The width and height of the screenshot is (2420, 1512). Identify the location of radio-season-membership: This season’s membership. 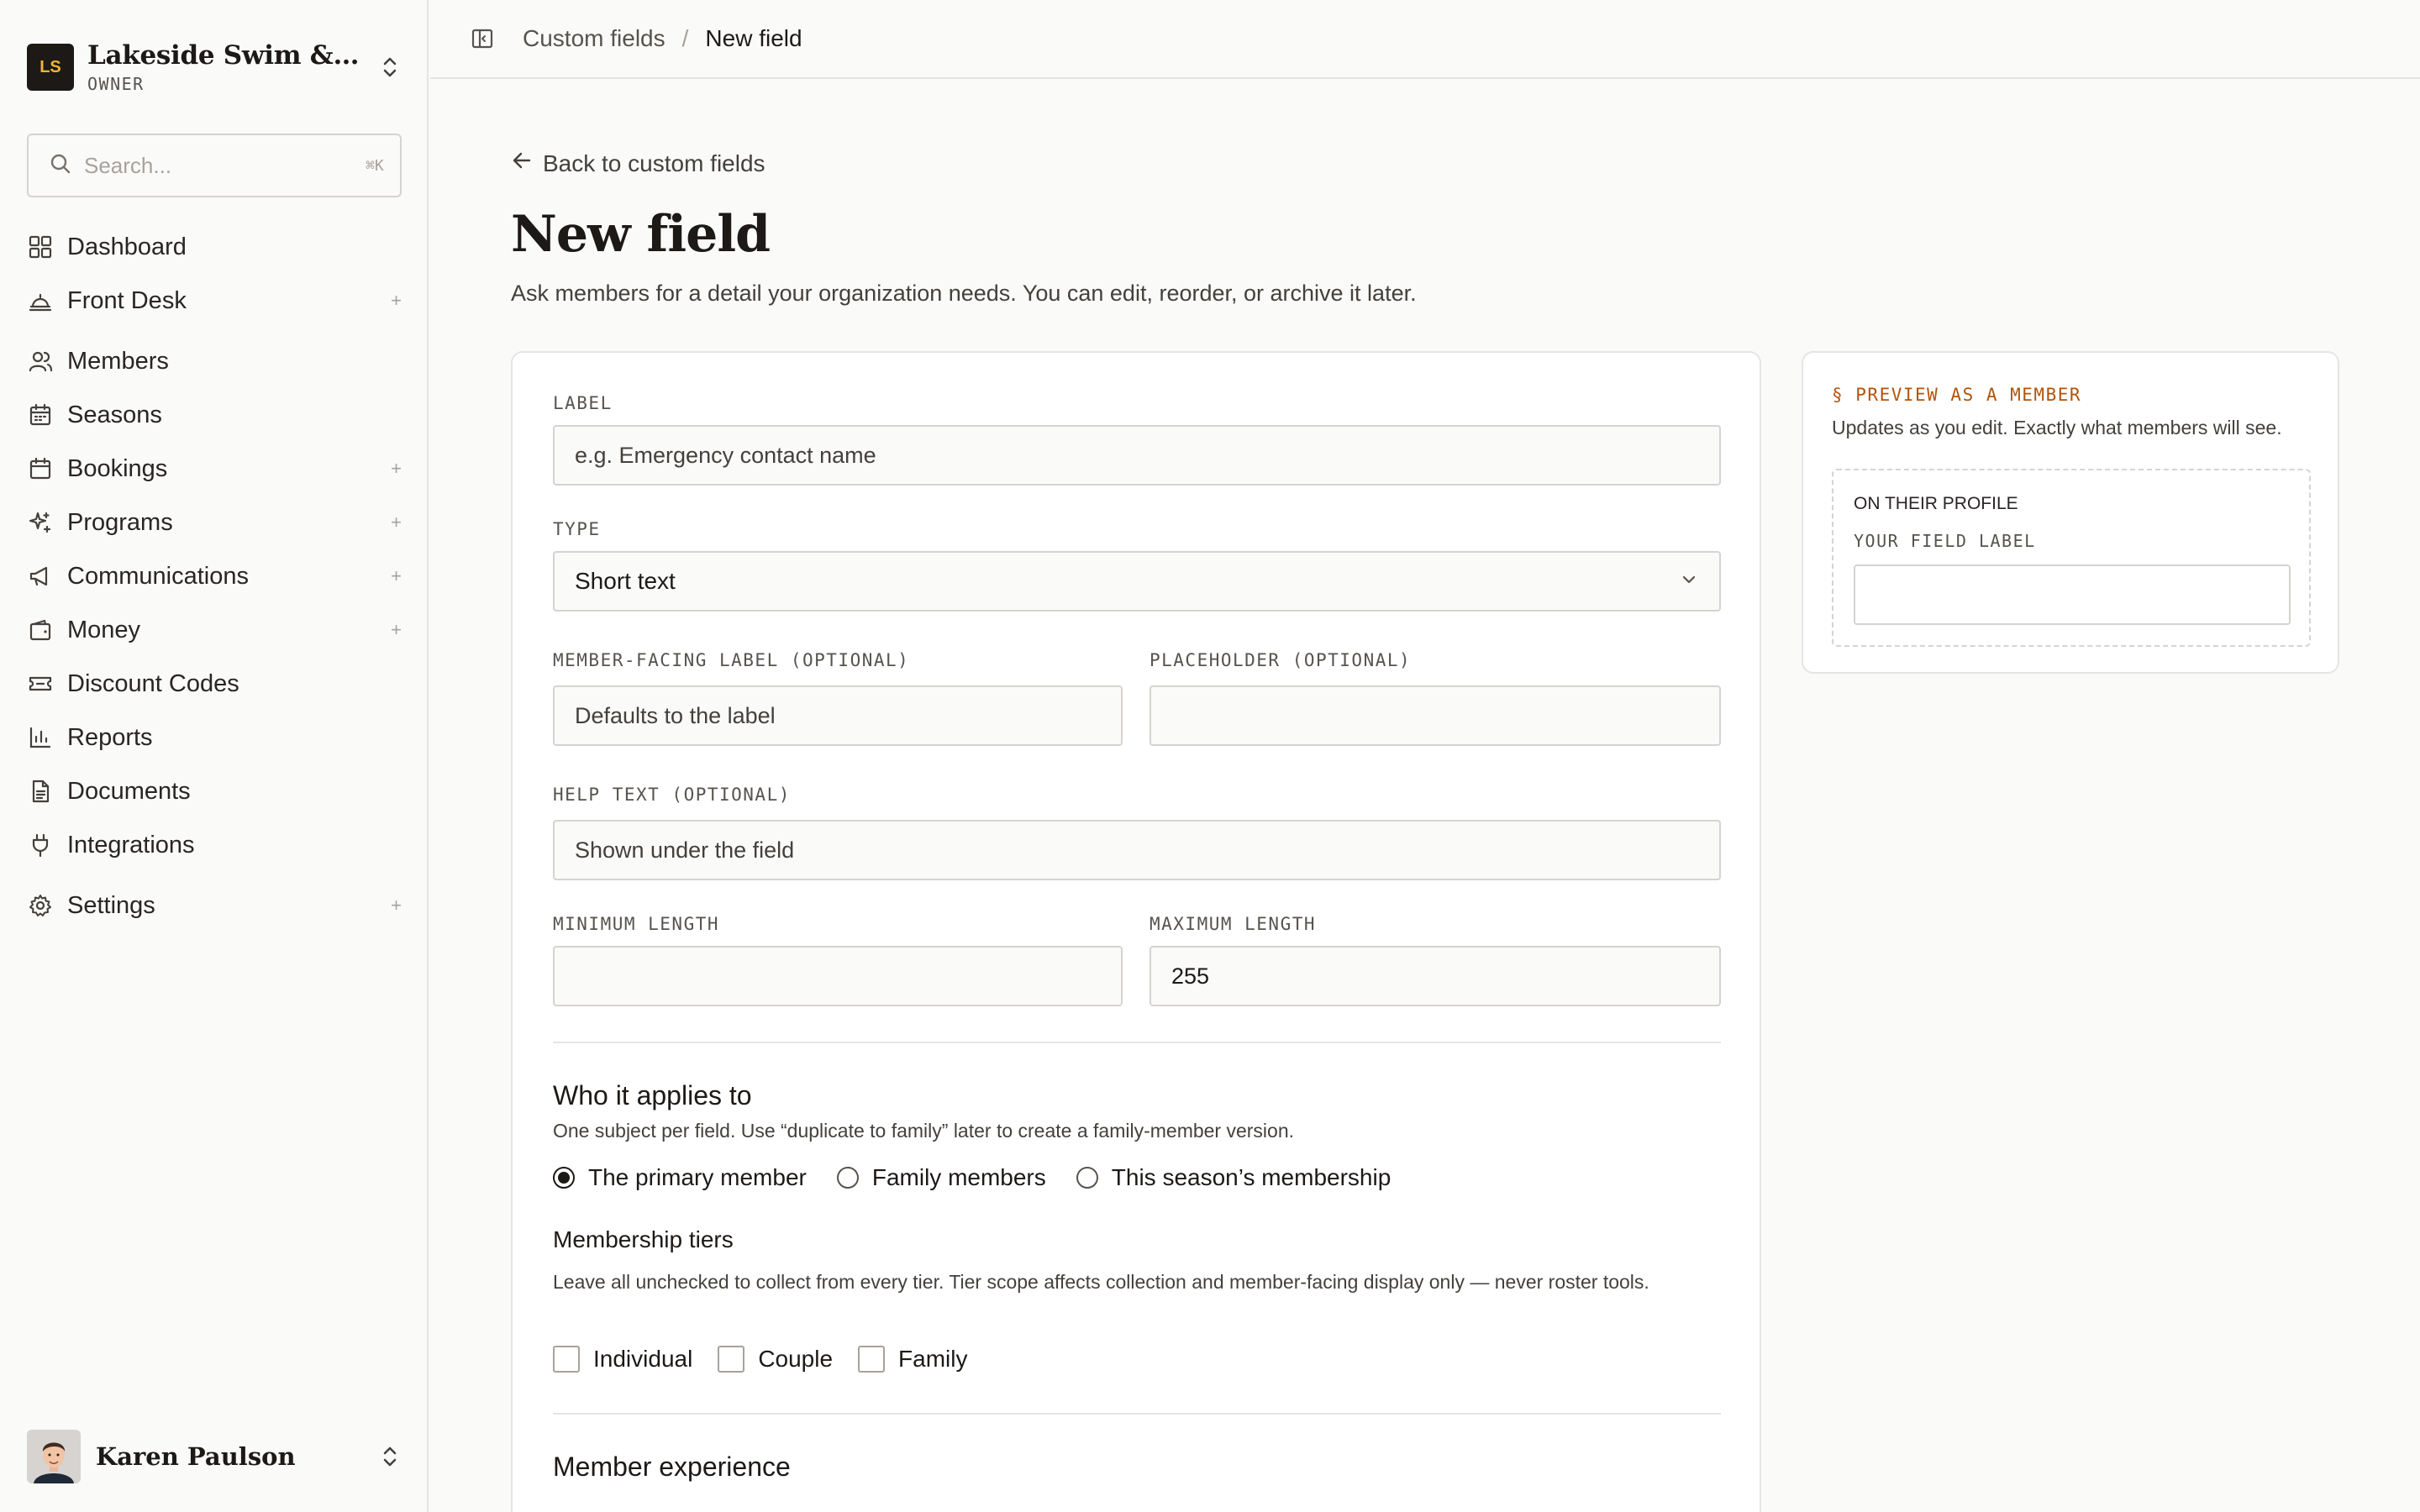
(1233, 1177).